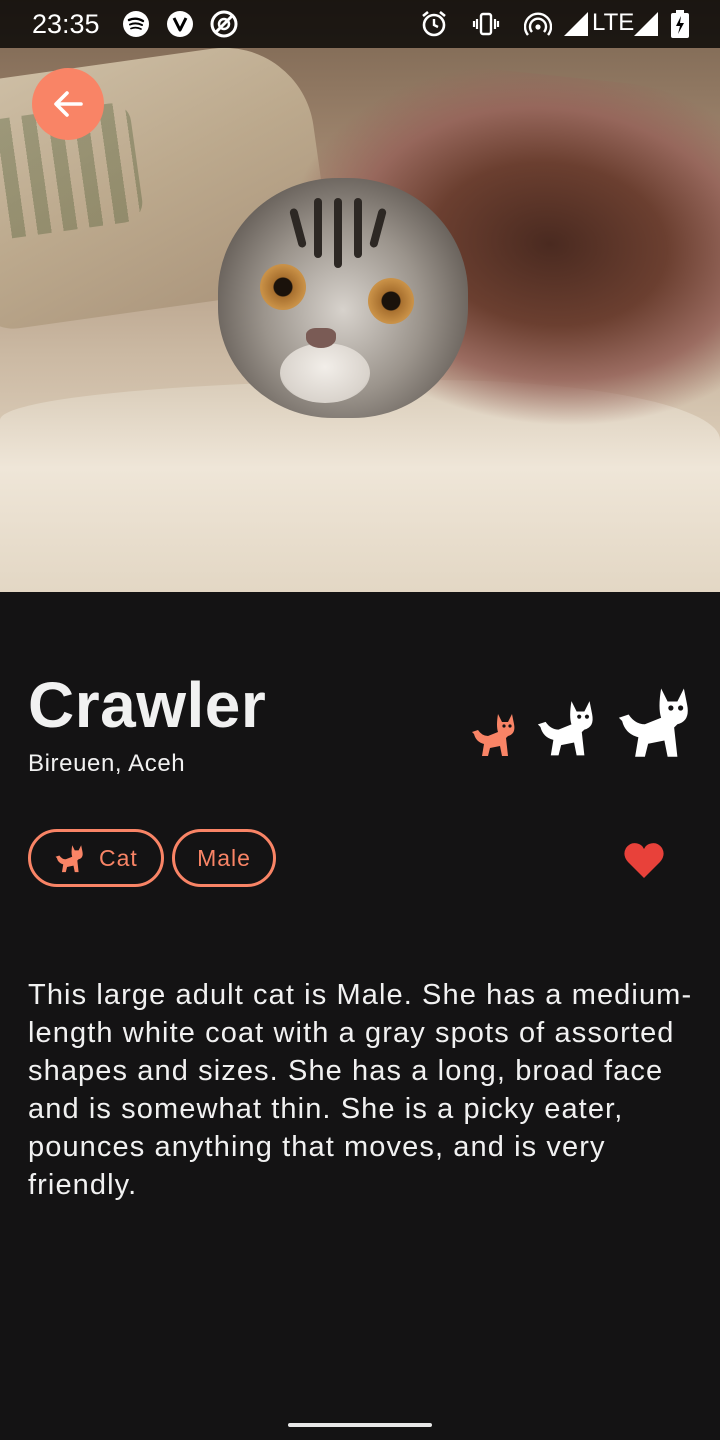 The width and height of the screenshot is (720, 1440). I want to click on back-button, so click(68, 104).